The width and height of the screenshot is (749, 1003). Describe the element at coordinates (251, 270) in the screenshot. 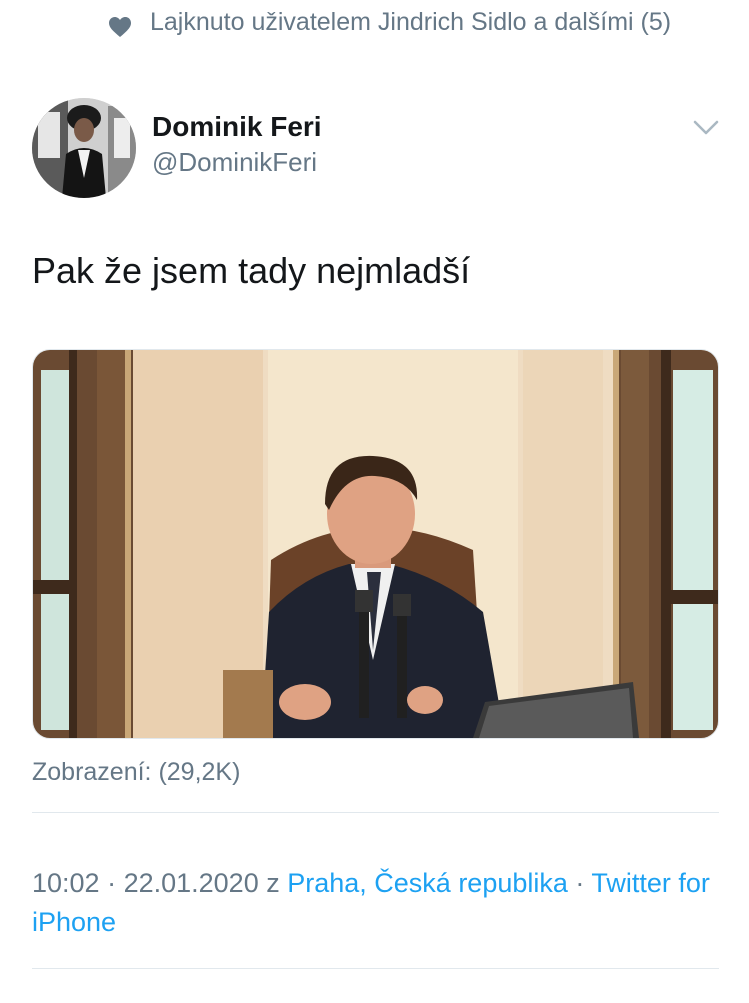

I see `tweet-text: Pak že jsem tady nejmladší` at that location.